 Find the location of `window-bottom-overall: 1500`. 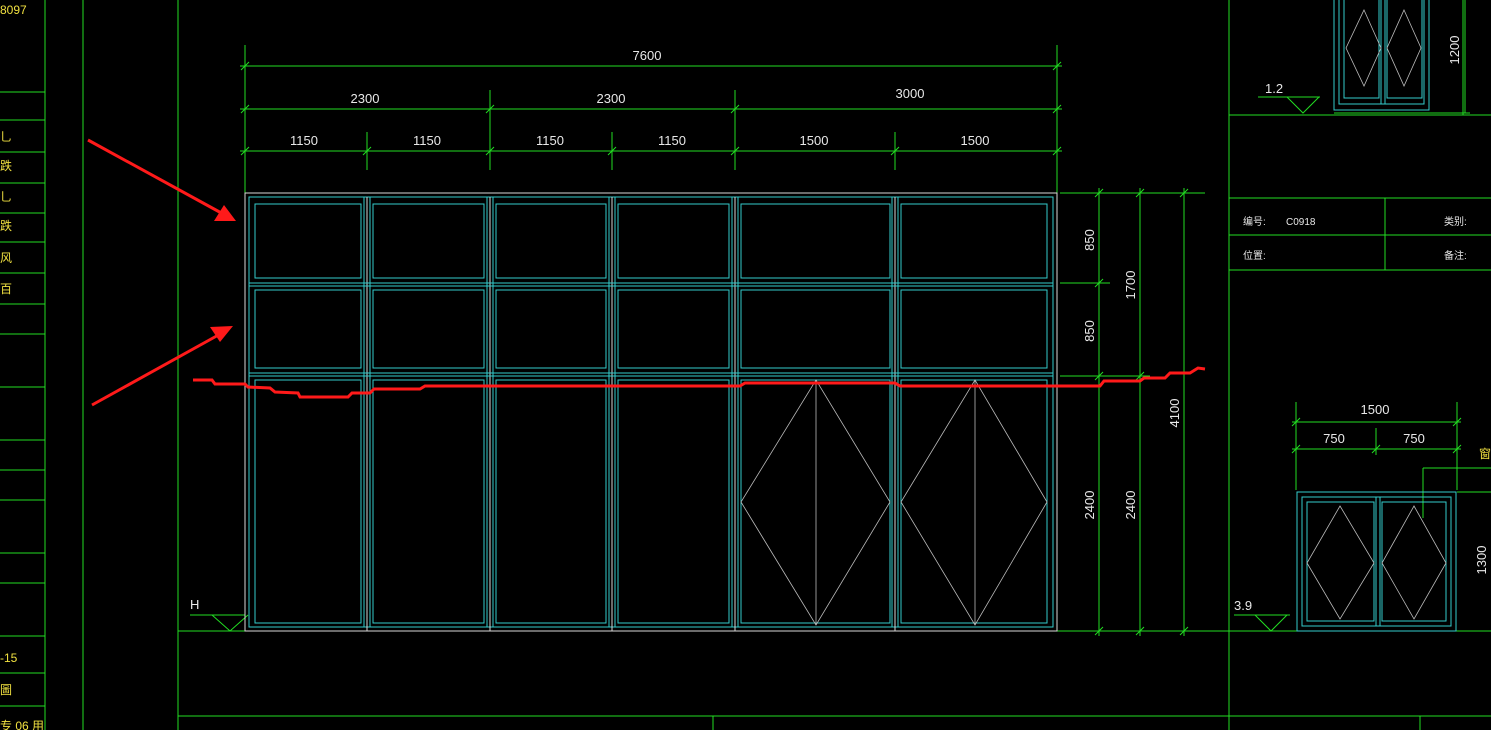

window-bottom-overall: 1500 is located at coordinates (1375, 409).